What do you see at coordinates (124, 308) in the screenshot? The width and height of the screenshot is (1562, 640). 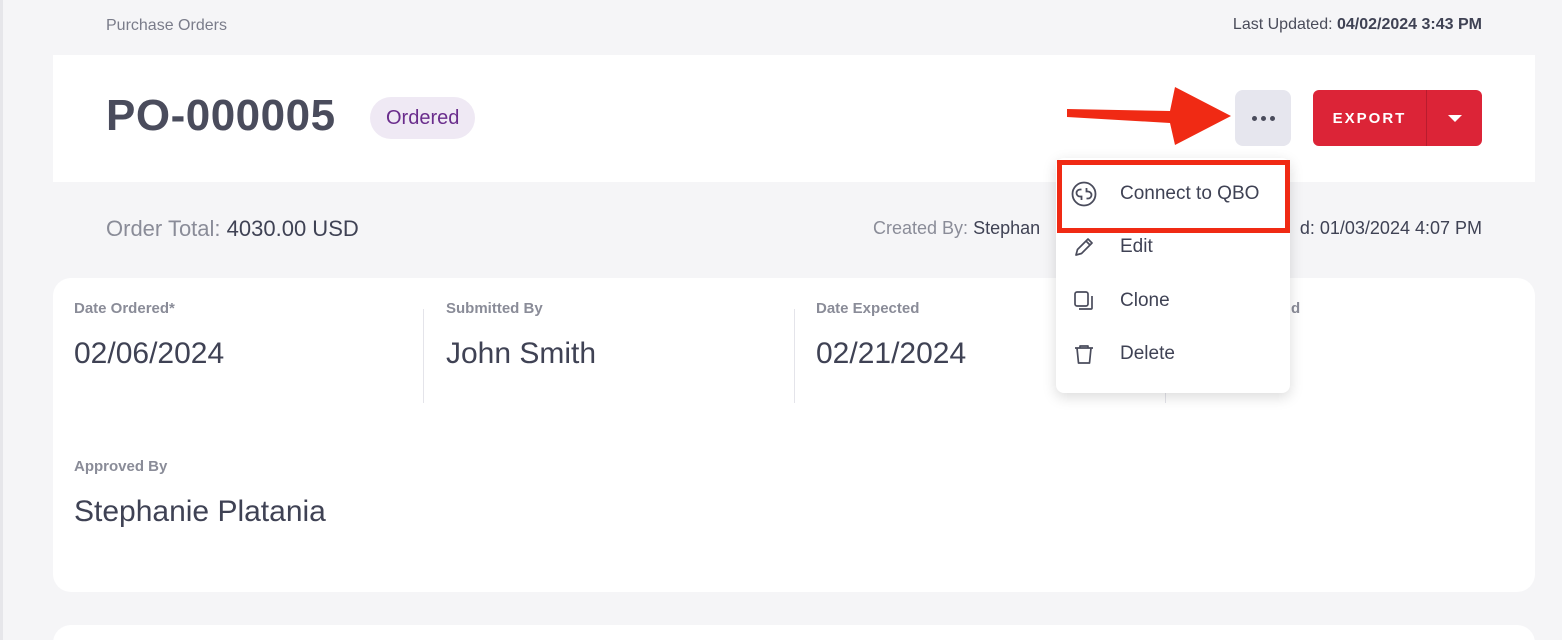 I see `date-ordered-label: Date Ordered*` at bounding box center [124, 308].